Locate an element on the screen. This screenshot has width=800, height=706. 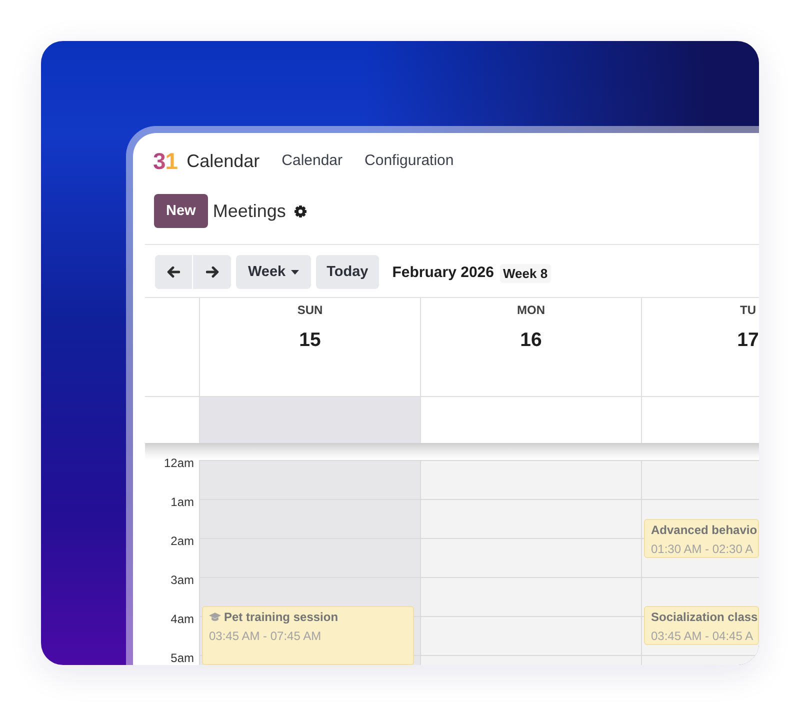
arrow-left-icon is located at coordinates (173, 272).